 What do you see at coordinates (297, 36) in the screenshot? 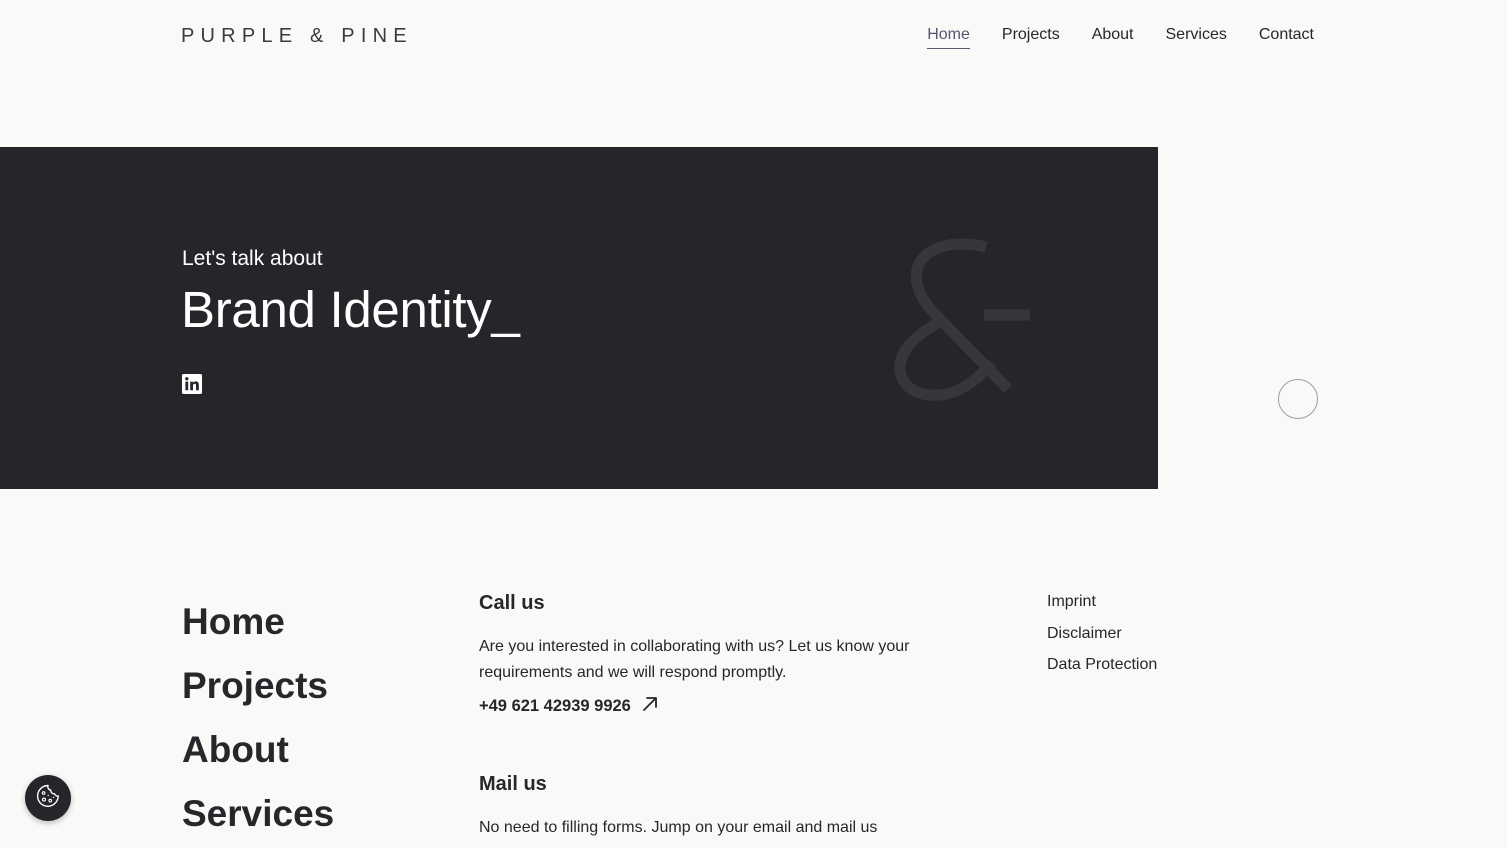
I see `site-logo: PURPLE & PINE` at bounding box center [297, 36].